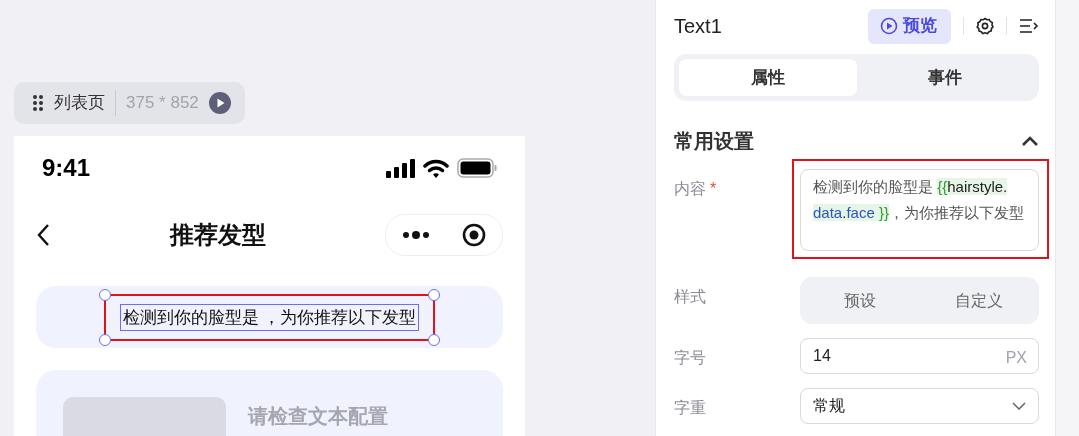  What do you see at coordinates (1019, 406) in the screenshot?
I see `dropdown-caret-icon` at bounding box center [1019, 406].